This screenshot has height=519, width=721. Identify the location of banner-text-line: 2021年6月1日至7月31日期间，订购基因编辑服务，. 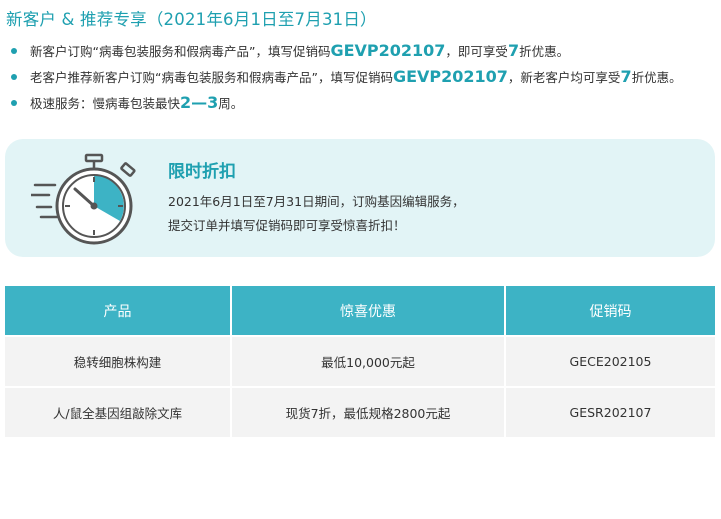
(316, 201).